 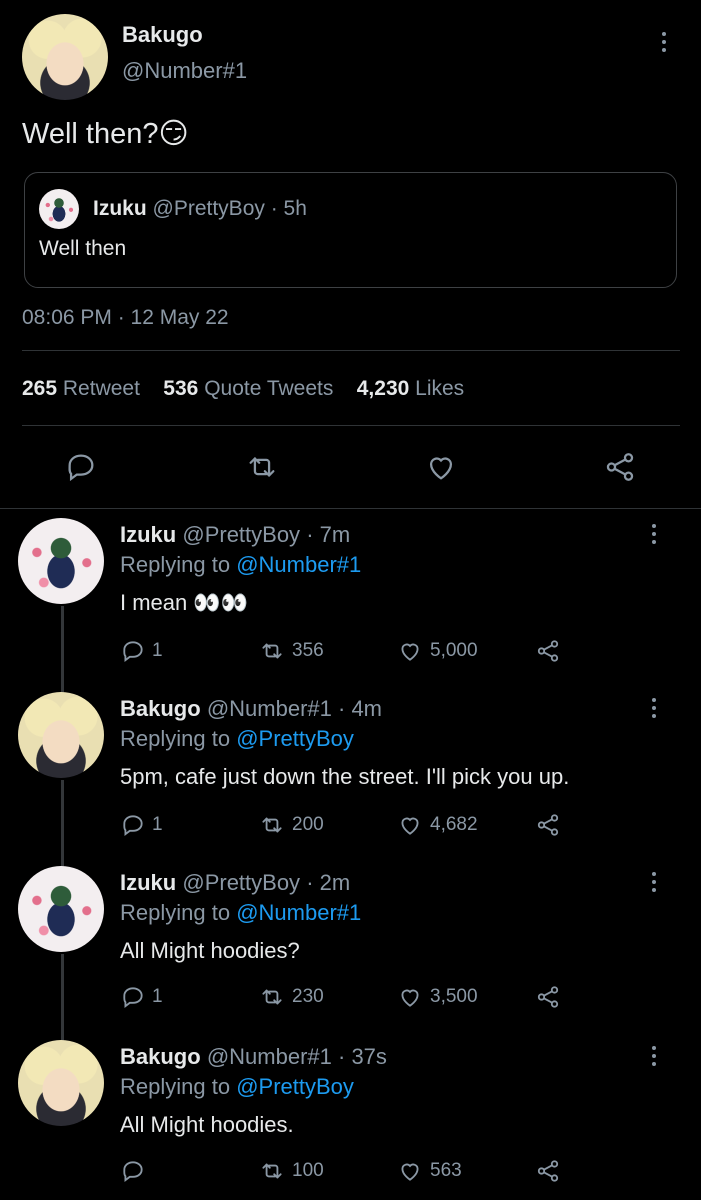 What do you see at coordinates (120, 208) in the screenshot?
I see `quote-author-name: Izuku` at bounding box center [120, 208].